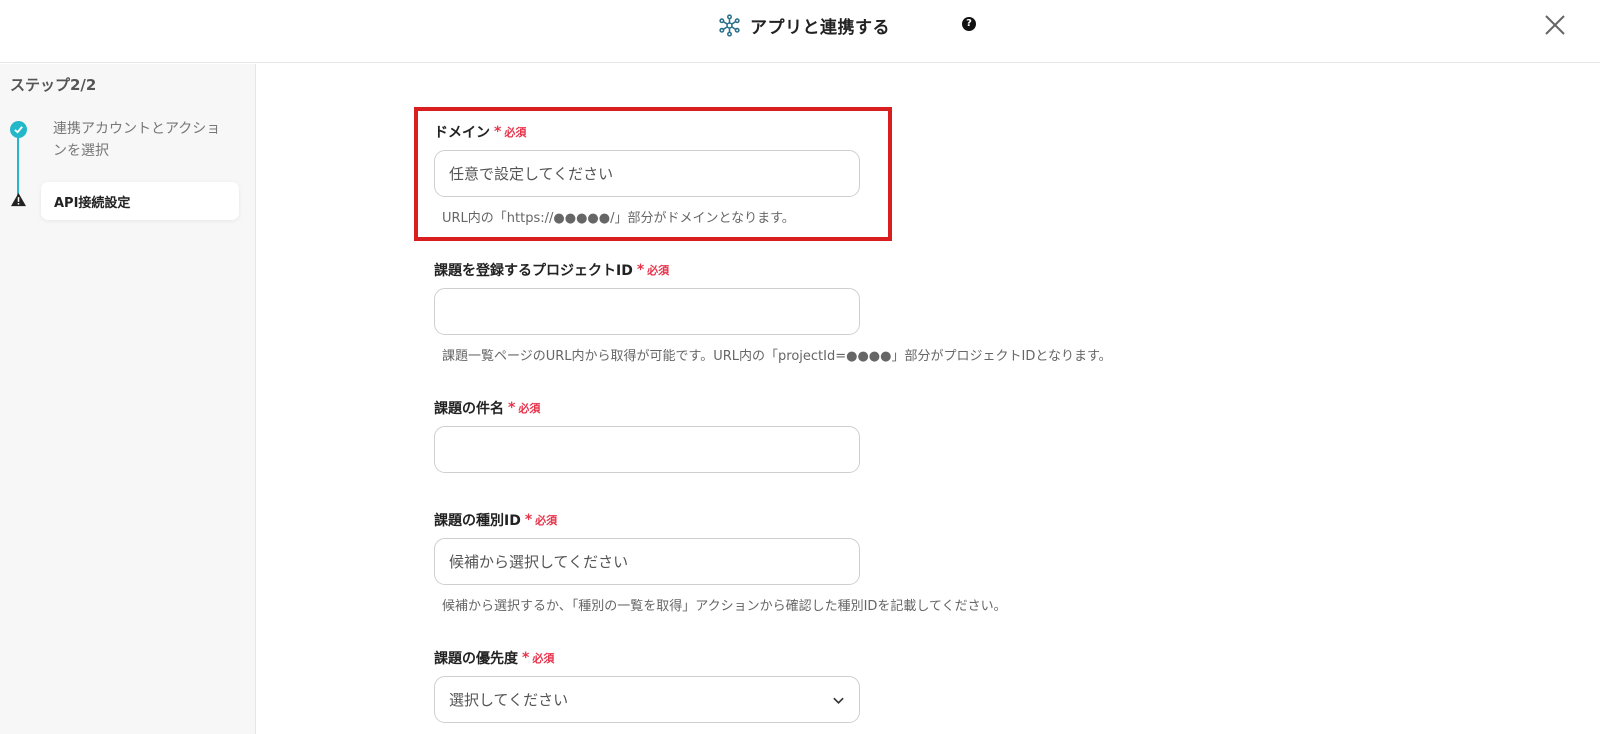  Describe the element at coordinates (509, 700) in the screenshot. I see `priority-select-value: 選択してください` at that location.